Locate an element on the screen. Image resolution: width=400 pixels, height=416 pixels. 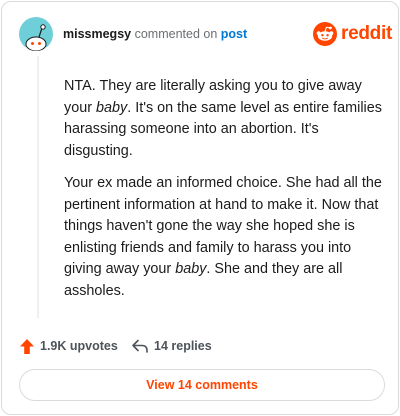
snoo-avatar-icon is located at coordinates (36, 37).